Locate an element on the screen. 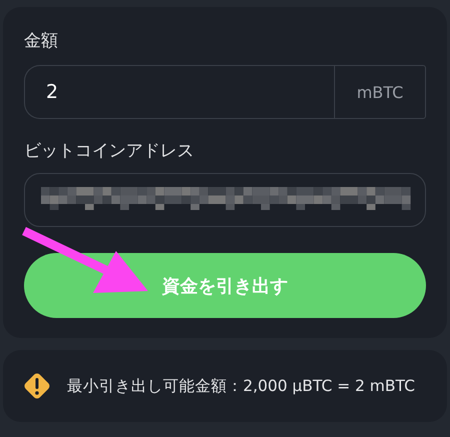 The width and height of the screenshot is (450, 437). address-label: ビットコインアドレス is located at coordinates (109, 151).